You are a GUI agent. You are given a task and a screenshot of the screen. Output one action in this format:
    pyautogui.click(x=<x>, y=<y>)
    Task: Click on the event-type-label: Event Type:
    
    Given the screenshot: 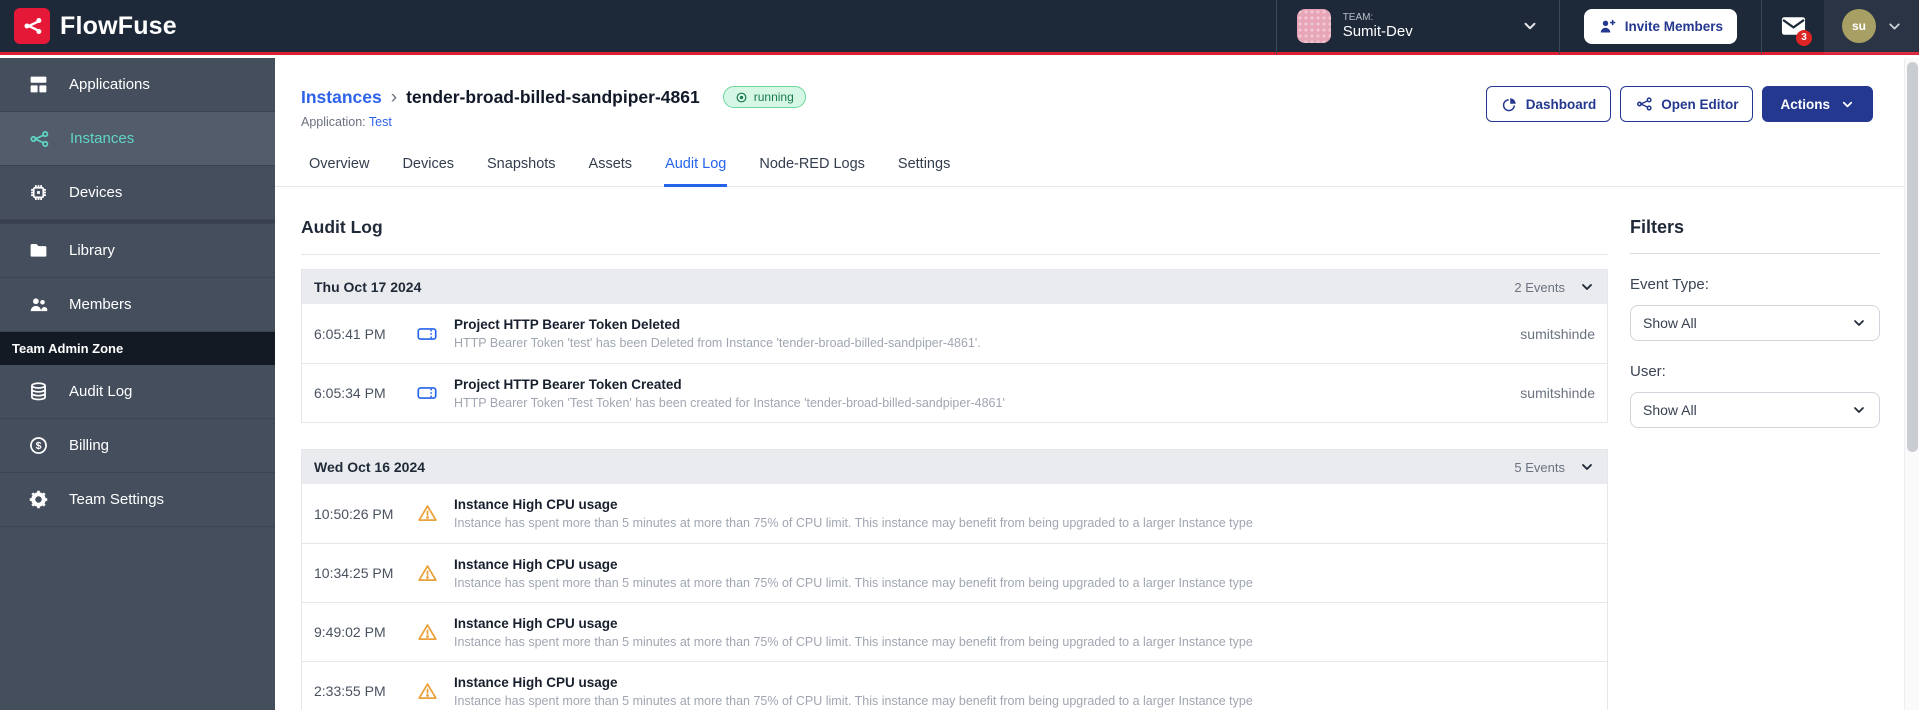 What is the action you would take?
    pyautogui.click(x=1669, y=284)
    